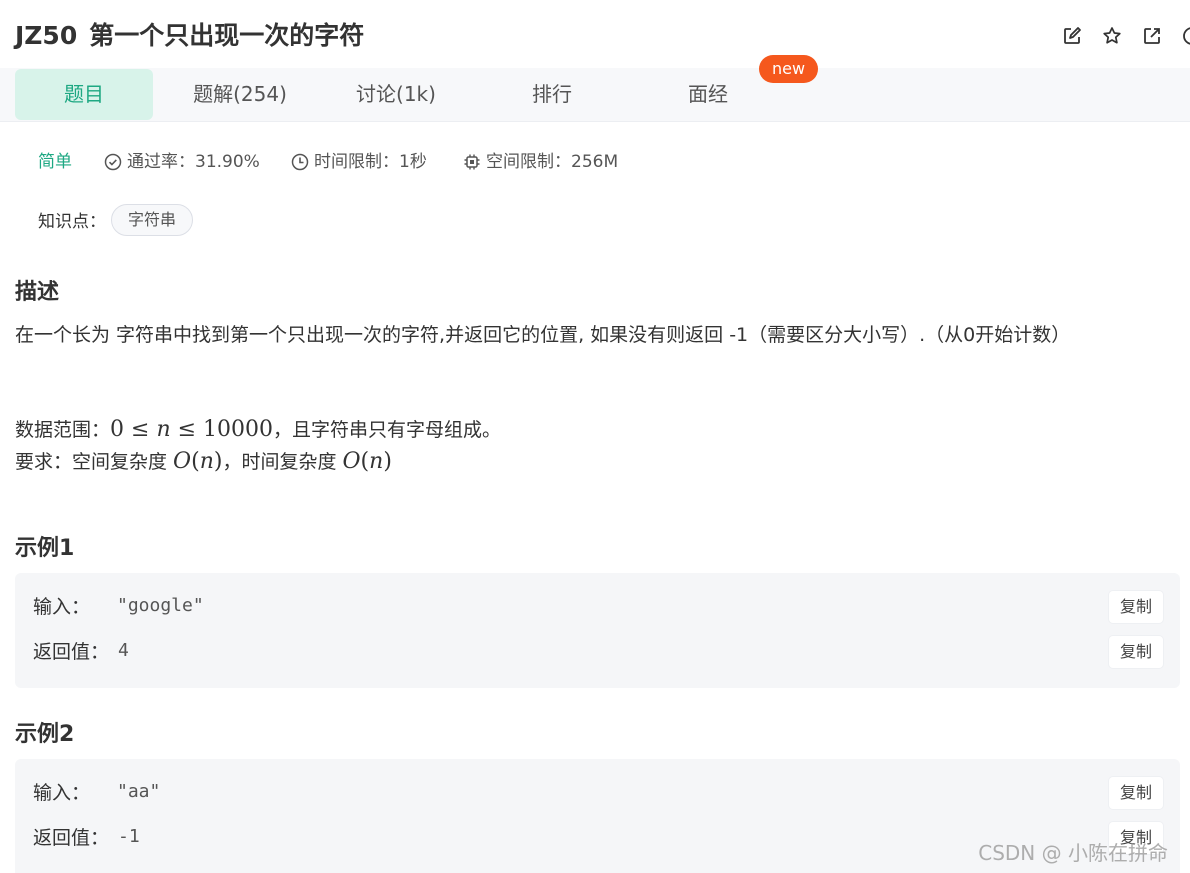  Describe the element at coordinates (84, 94) in the screenshot. I see `tab-problem: 题目` at that location.